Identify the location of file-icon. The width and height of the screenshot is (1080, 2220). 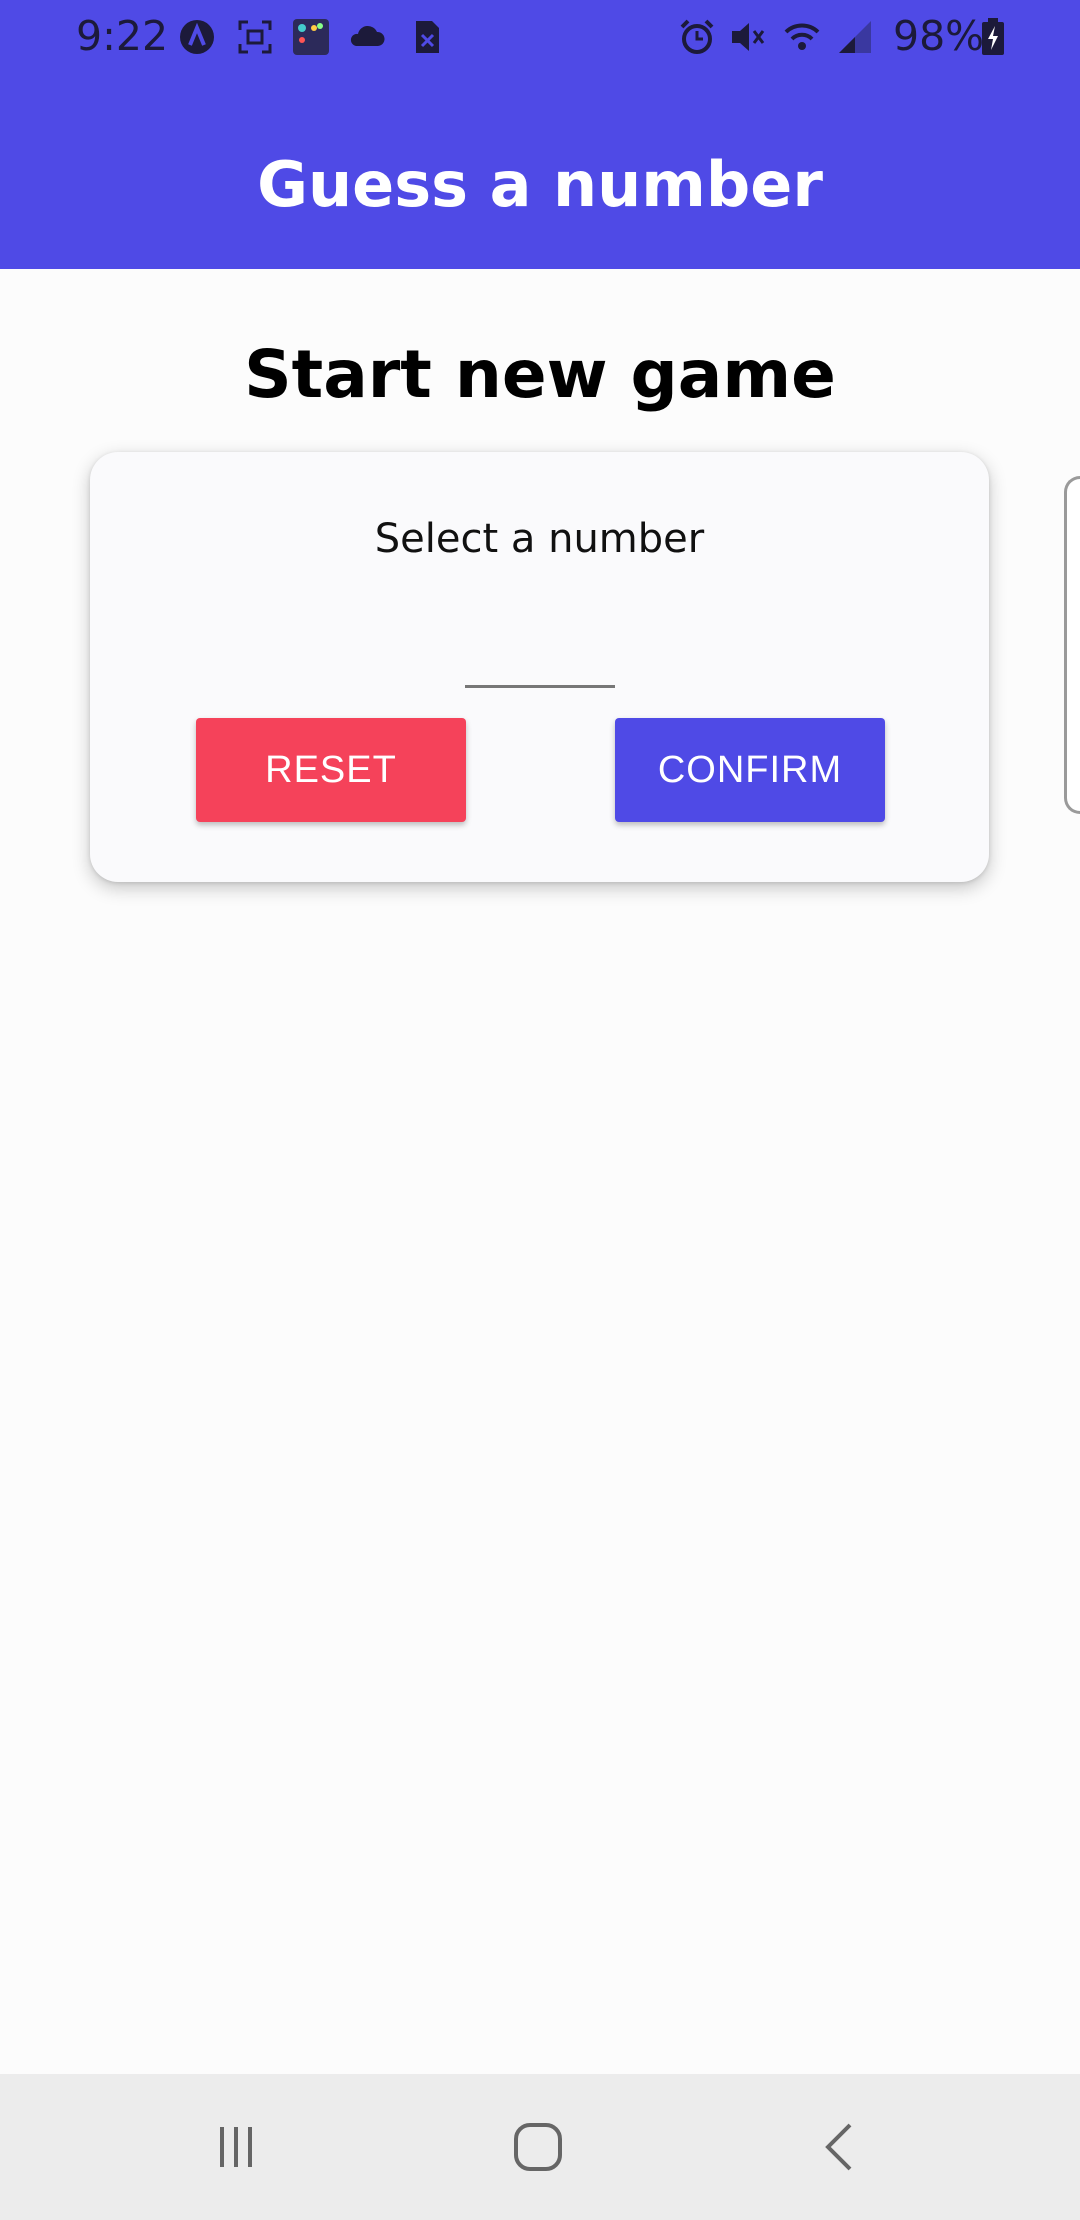
(427, 37).